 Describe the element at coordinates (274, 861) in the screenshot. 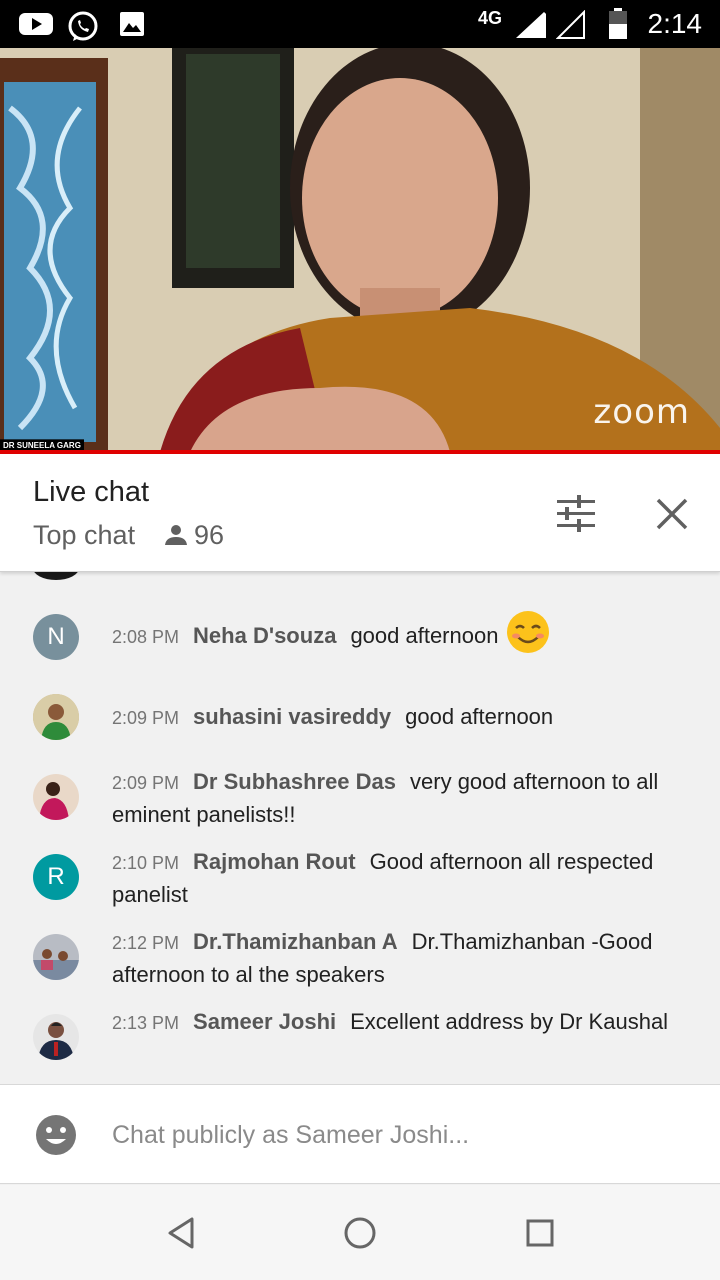

I see `message-author: Rajmohan Rout` at that location.